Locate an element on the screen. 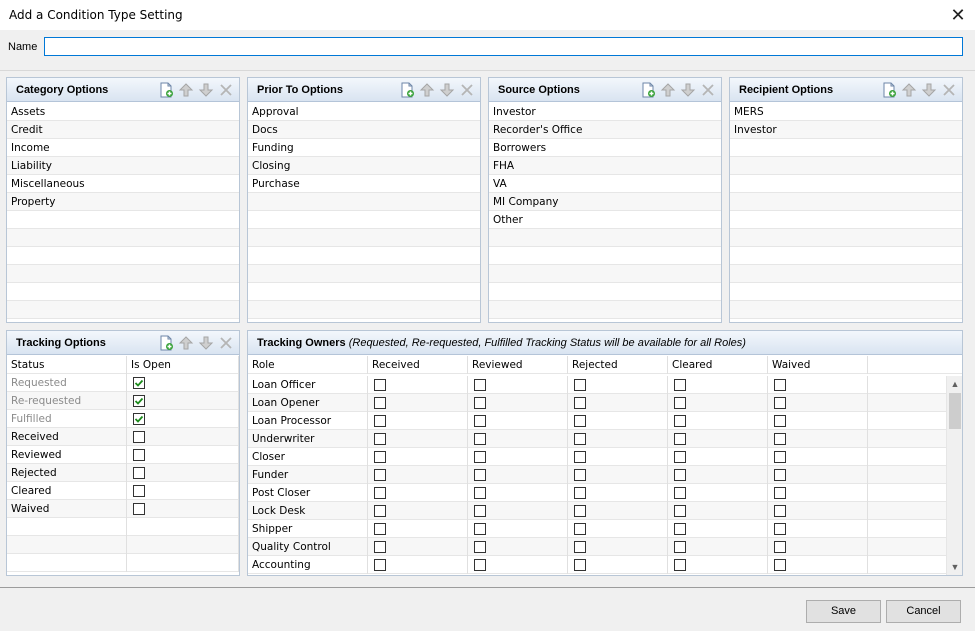 Image resolution: width=975 pixels, height=631 pixels. list-item: Assets is located at coordinates (123, 112).